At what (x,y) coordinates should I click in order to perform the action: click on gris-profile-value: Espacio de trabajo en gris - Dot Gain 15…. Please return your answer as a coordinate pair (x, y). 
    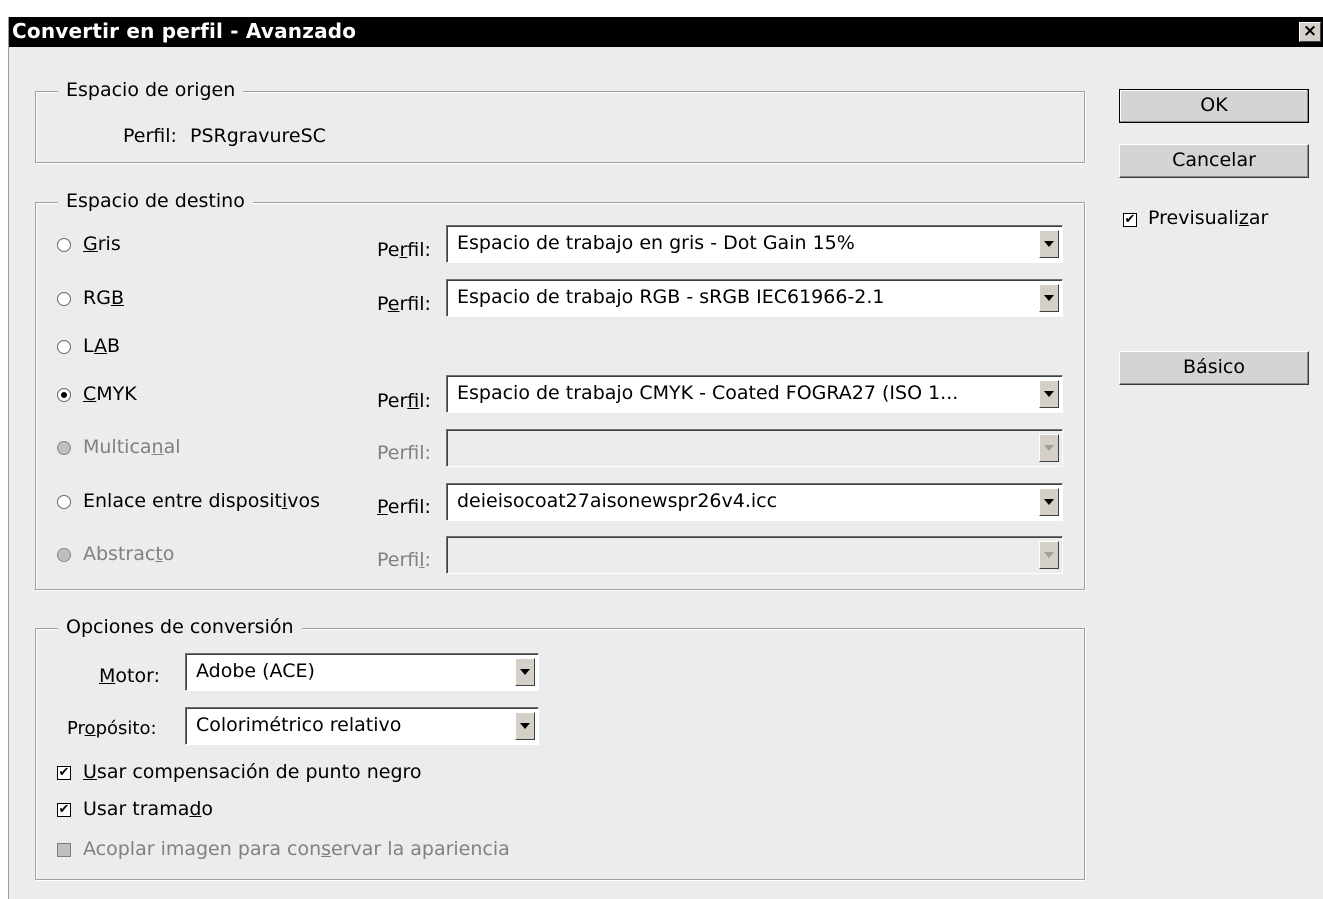
    Looking at the image, I should click on (656, 243).